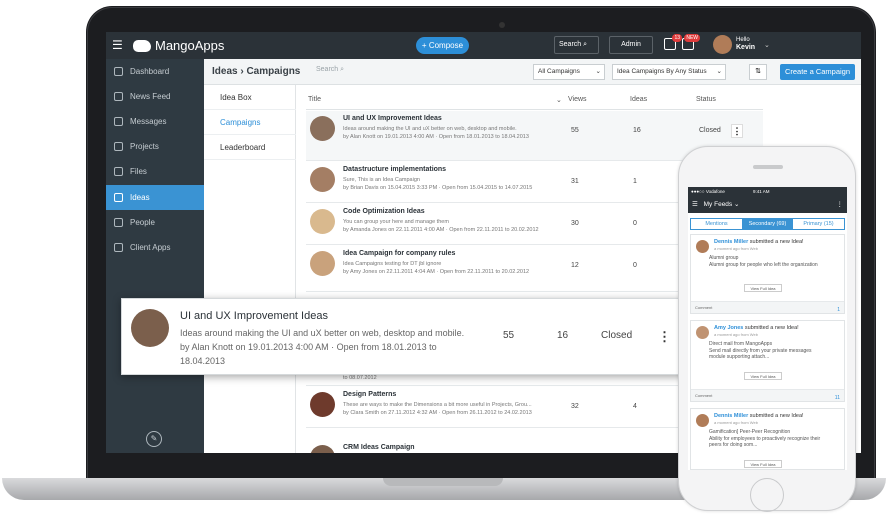 The width and height of the screenshot is (886, 515). I want to click on column-title: Title, so click(314, 99).